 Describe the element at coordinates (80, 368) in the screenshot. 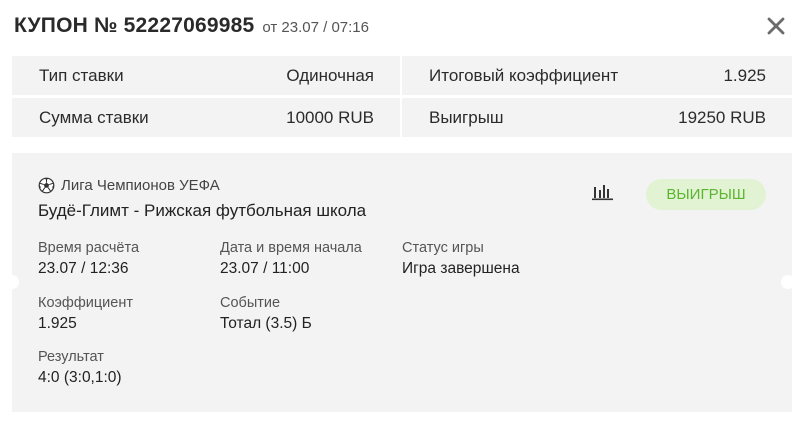

I see `result-field: Результат 4:0 (3:0,1:0)` at that location.